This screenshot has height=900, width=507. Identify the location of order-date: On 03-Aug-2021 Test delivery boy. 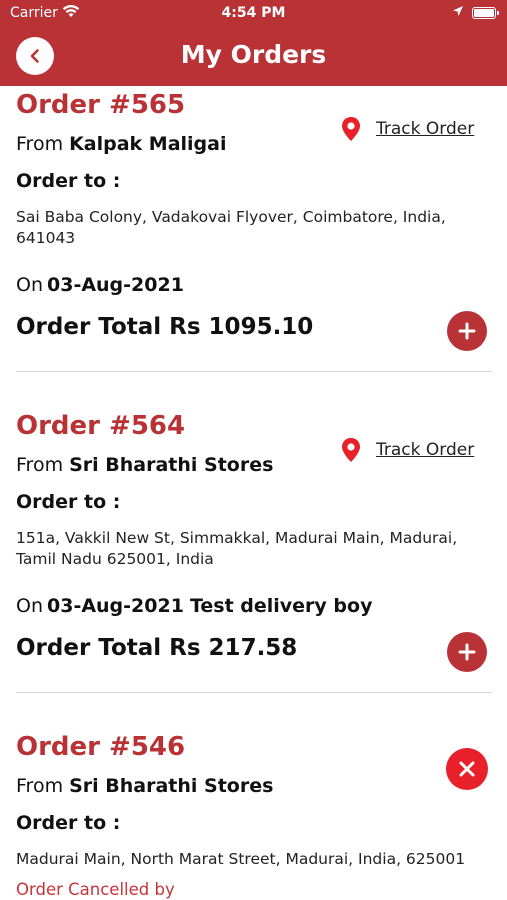
(194, 606).